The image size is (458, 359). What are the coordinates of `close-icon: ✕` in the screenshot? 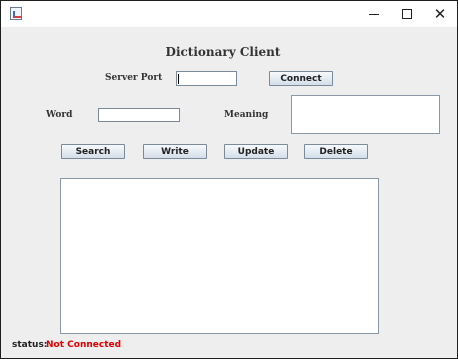 It's located at (440, 13).